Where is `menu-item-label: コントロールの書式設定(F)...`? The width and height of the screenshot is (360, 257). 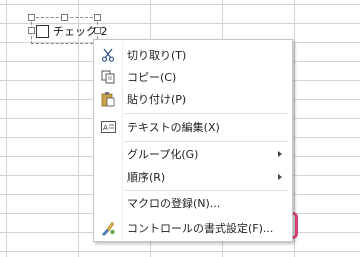
menu-item-label: コントロールの書式設定(F)... is located at coordinates (200, 228).